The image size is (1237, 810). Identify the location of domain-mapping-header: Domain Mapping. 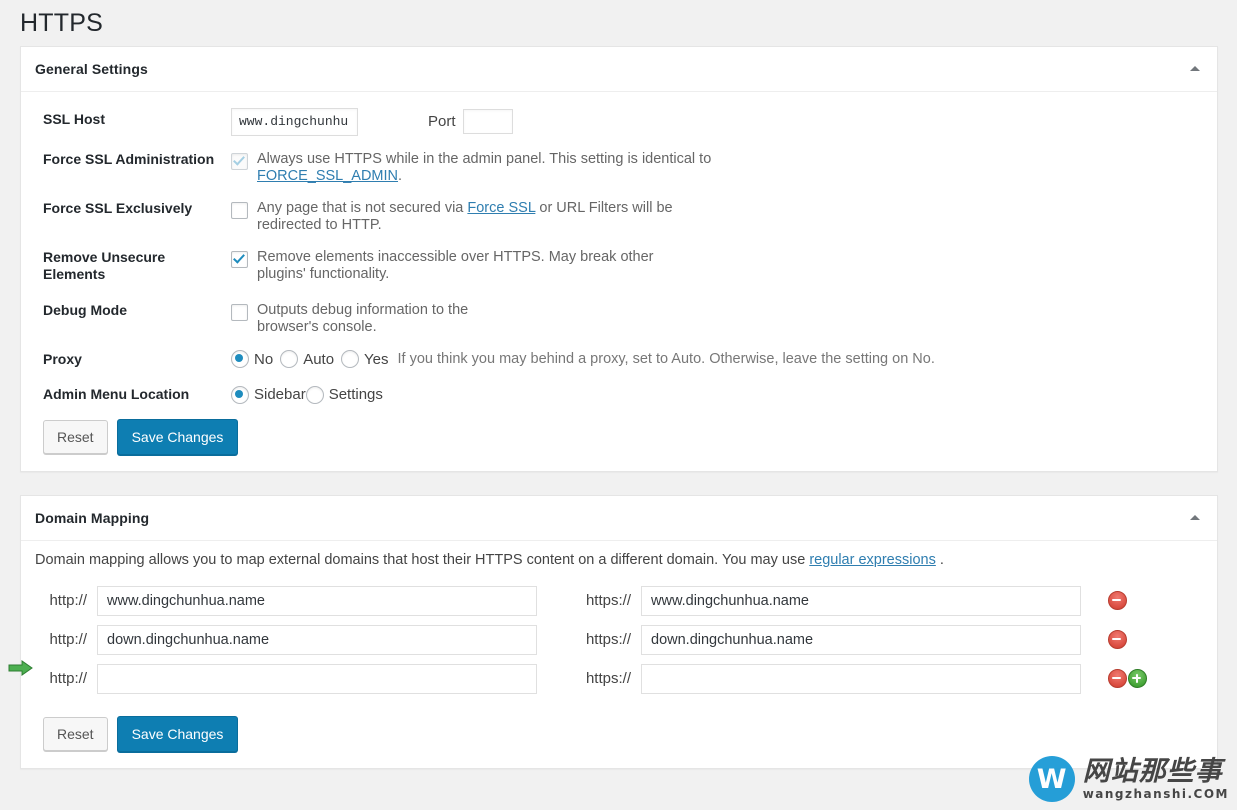
(619, 518).